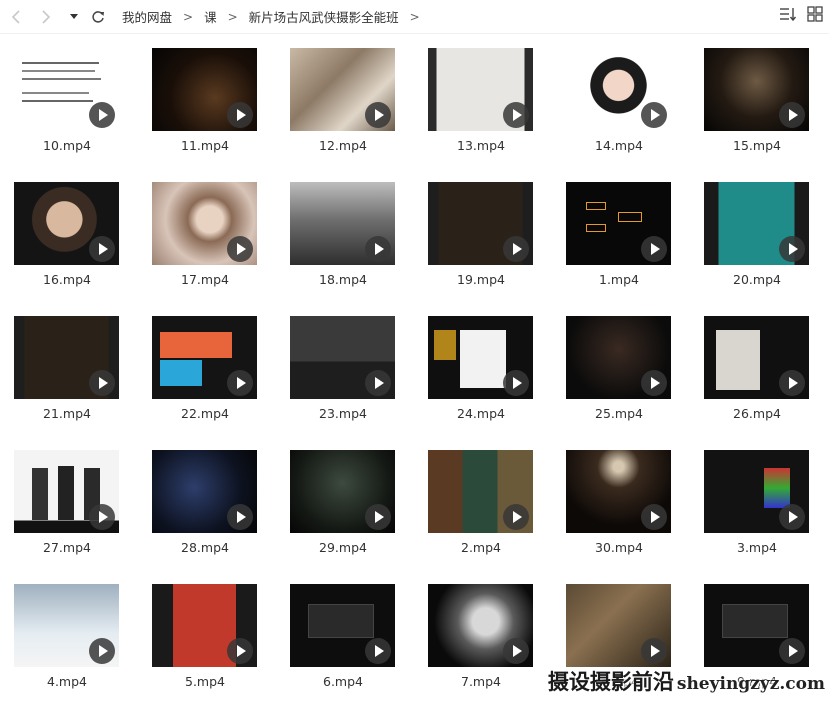 The height and width of the screenshot is (704, 829). What do you see at coordinates (343, 636) in the screenshot?
I see `file-tile: 6.mp4` at bounding box center [343, 636].